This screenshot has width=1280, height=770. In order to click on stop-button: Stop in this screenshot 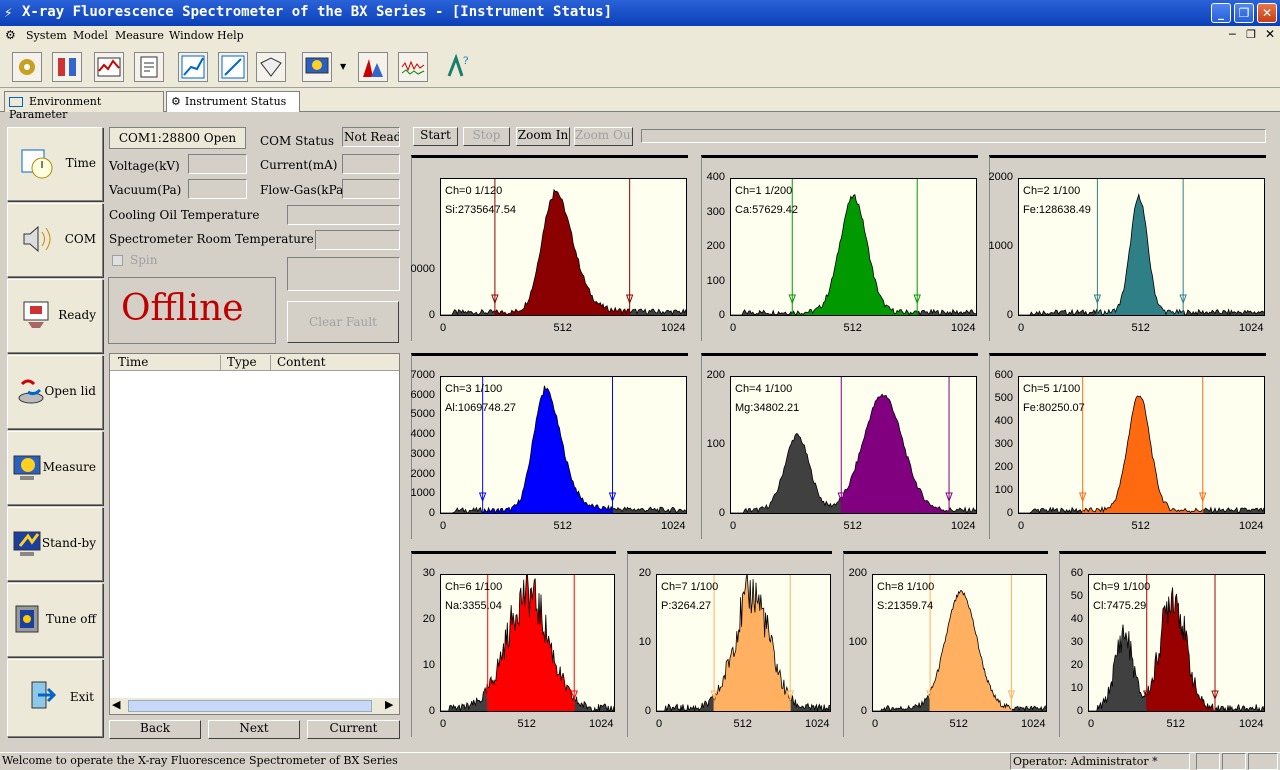, I will do `click(486, 136)`.